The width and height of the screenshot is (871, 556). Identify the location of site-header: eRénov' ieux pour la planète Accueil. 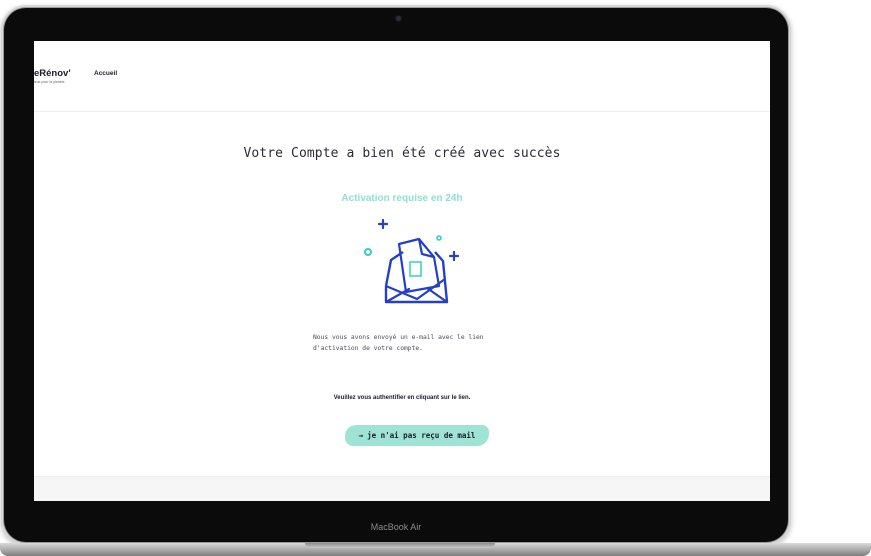
(402, 76).